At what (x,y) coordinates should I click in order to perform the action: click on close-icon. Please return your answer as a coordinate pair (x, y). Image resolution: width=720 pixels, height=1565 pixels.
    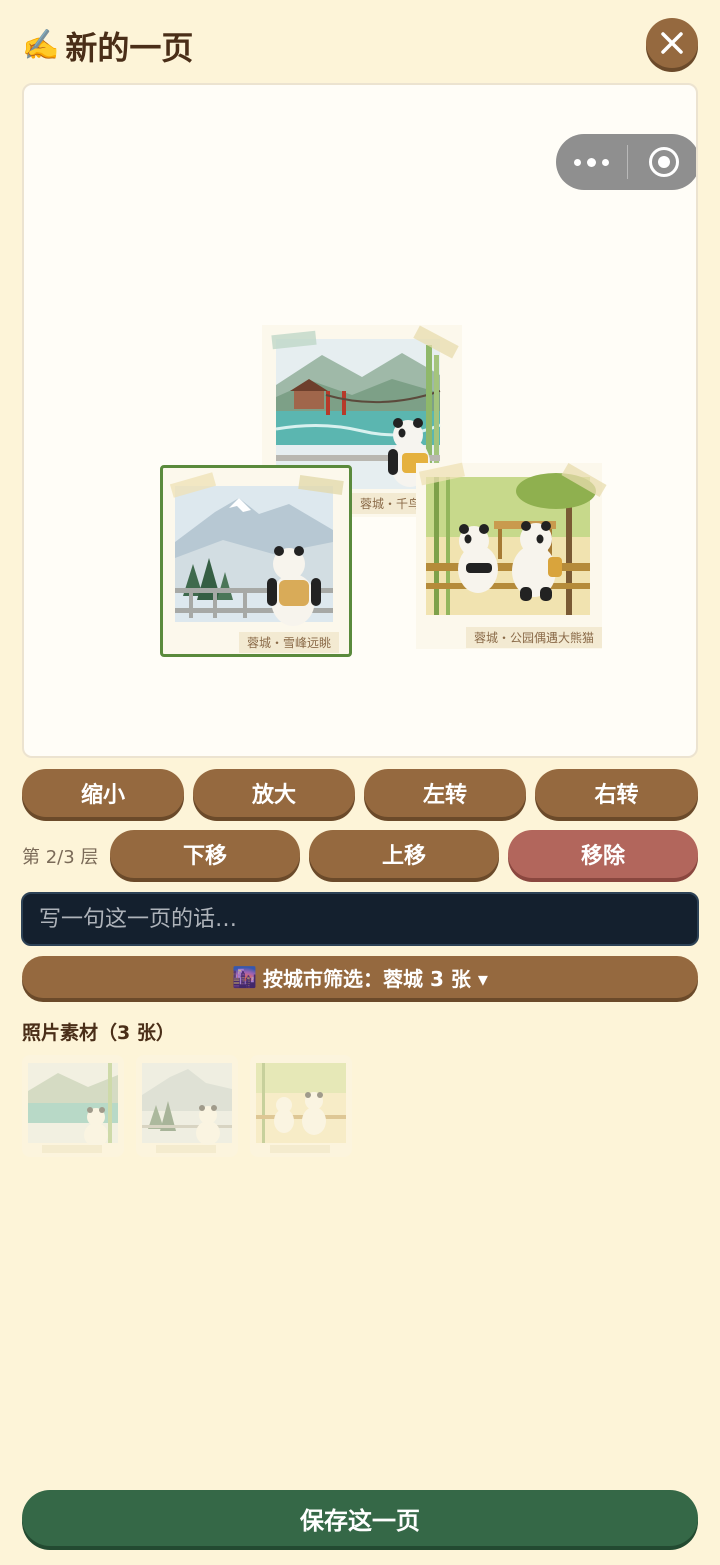
    Looking at the image, I should click on (672, 43).